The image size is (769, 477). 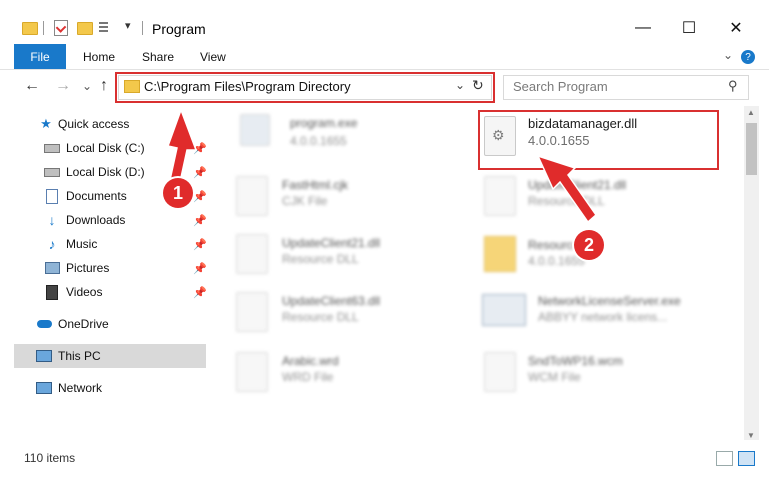 I want to click on step-badge-1: 1, so click(x=178, y=193).